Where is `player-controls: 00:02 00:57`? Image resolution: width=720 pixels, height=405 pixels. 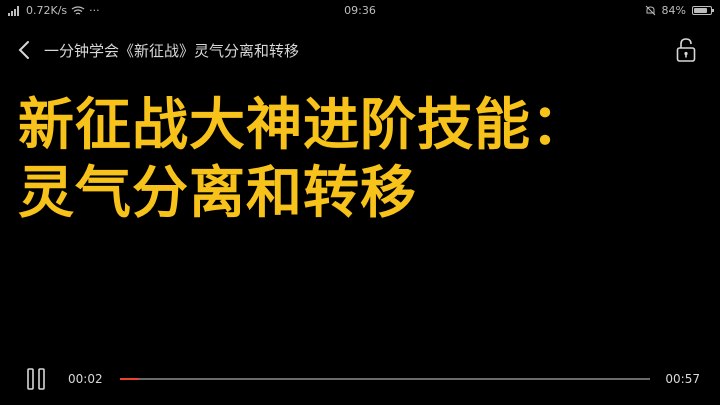
player-controls: 00:02 00:57 is located at coordinates (360, 380).